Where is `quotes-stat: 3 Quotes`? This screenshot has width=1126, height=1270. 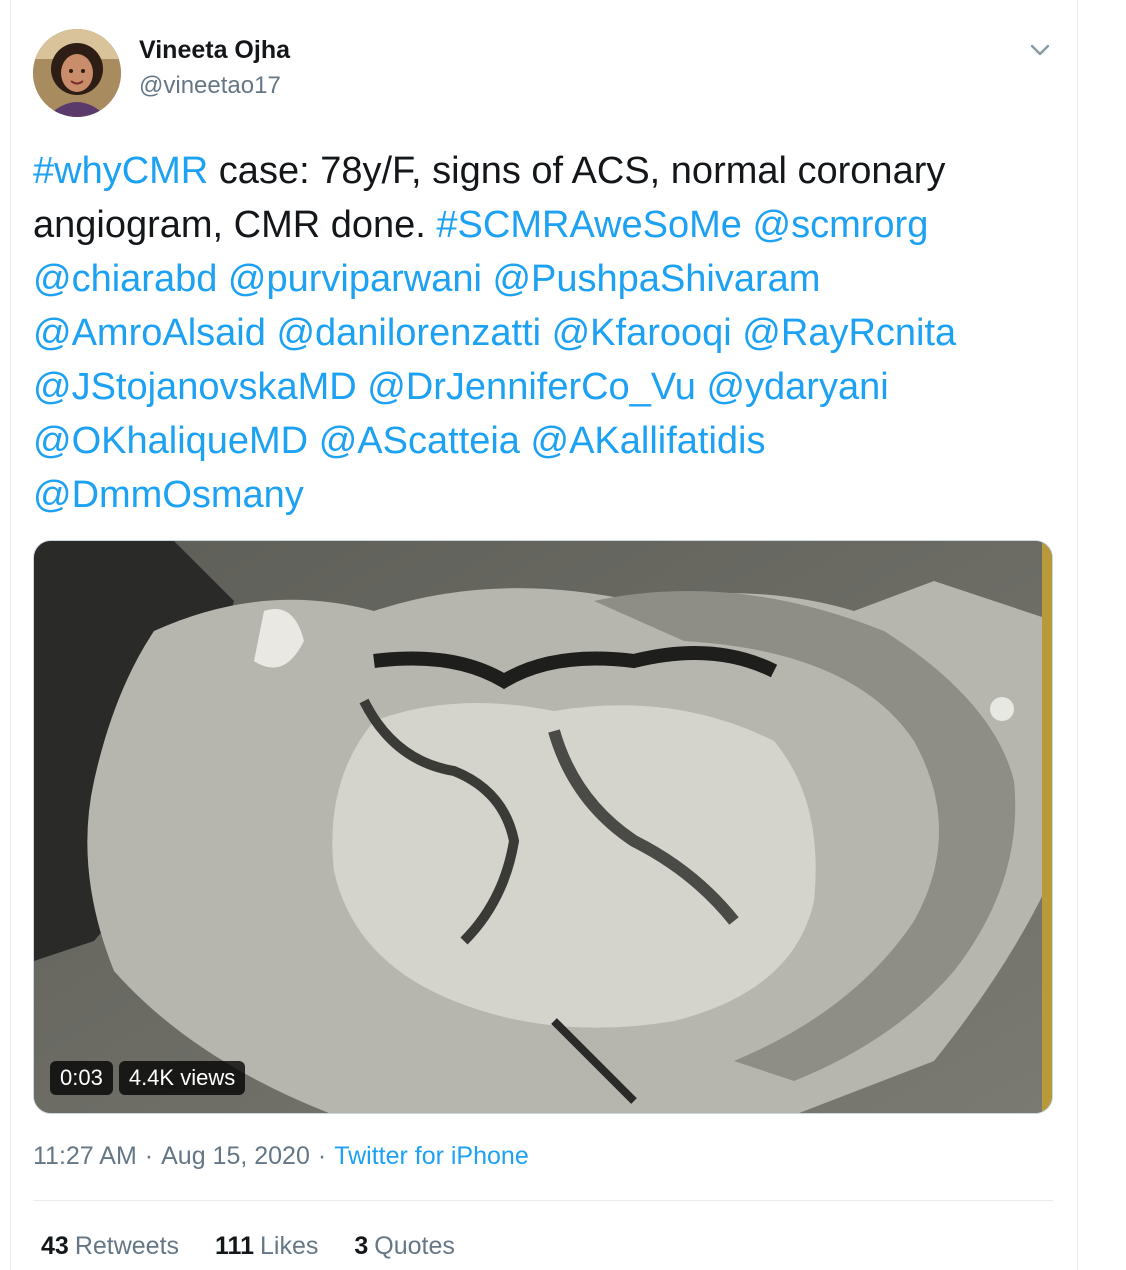 quotes-stat: 3 Quotes is located at coordinates (404, 1246).